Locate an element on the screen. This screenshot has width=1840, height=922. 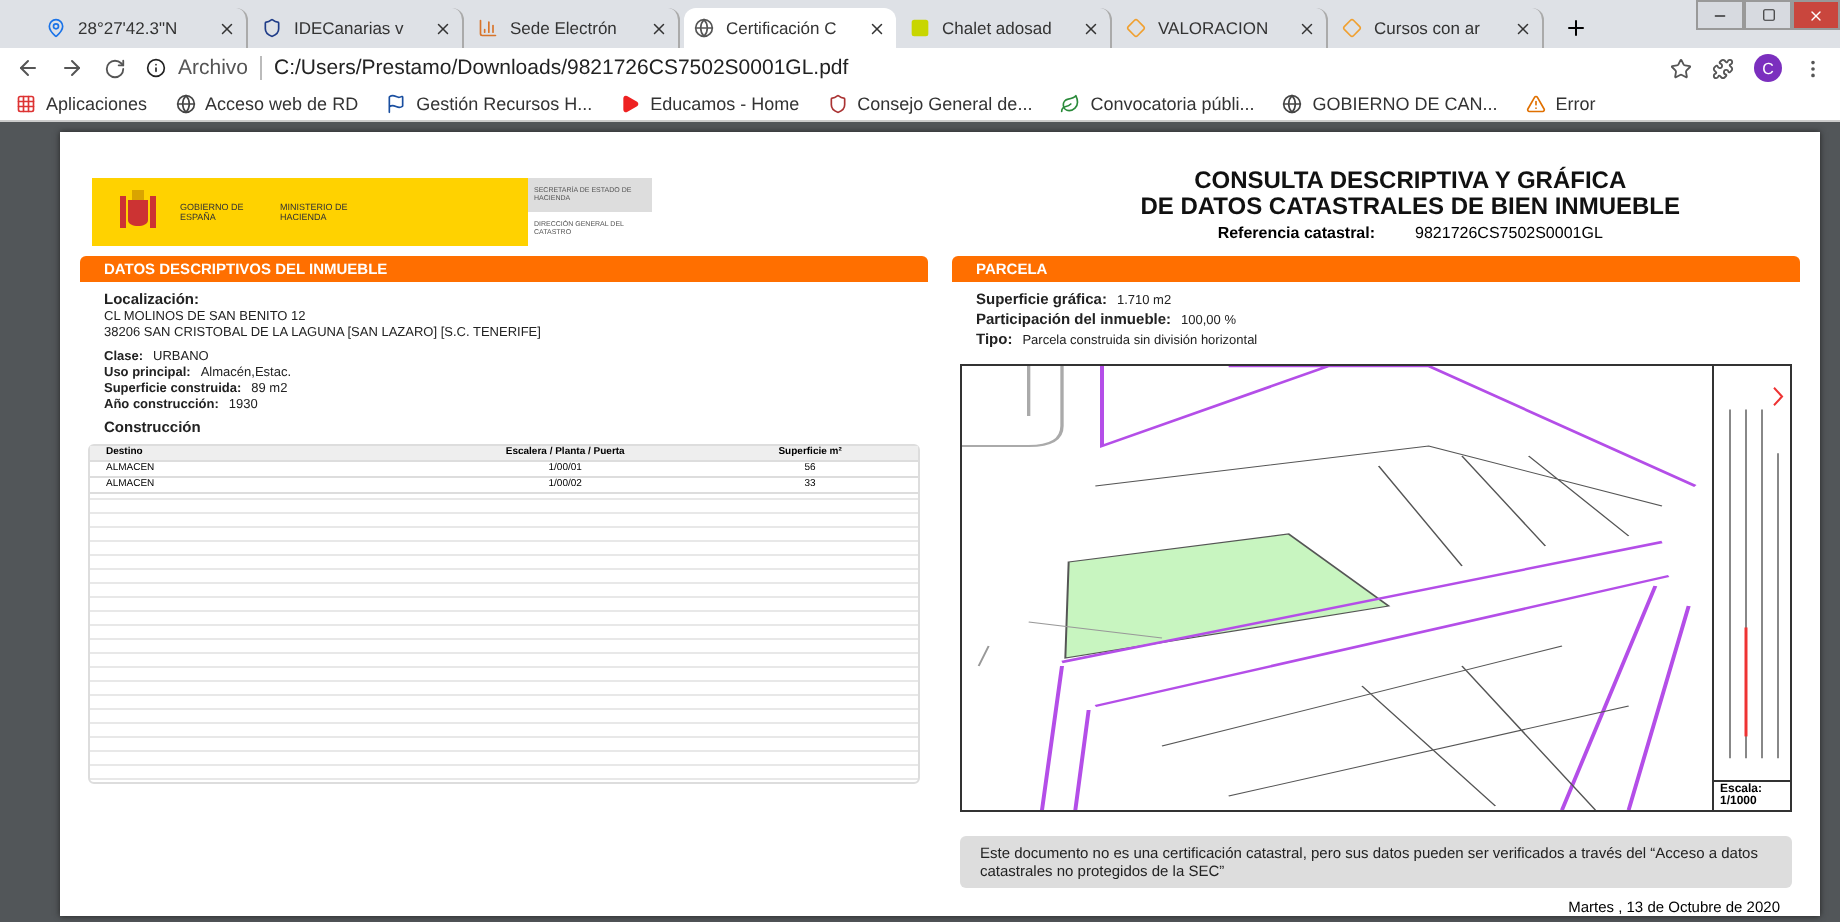
forward-icon is located at coordinates (72, 68).